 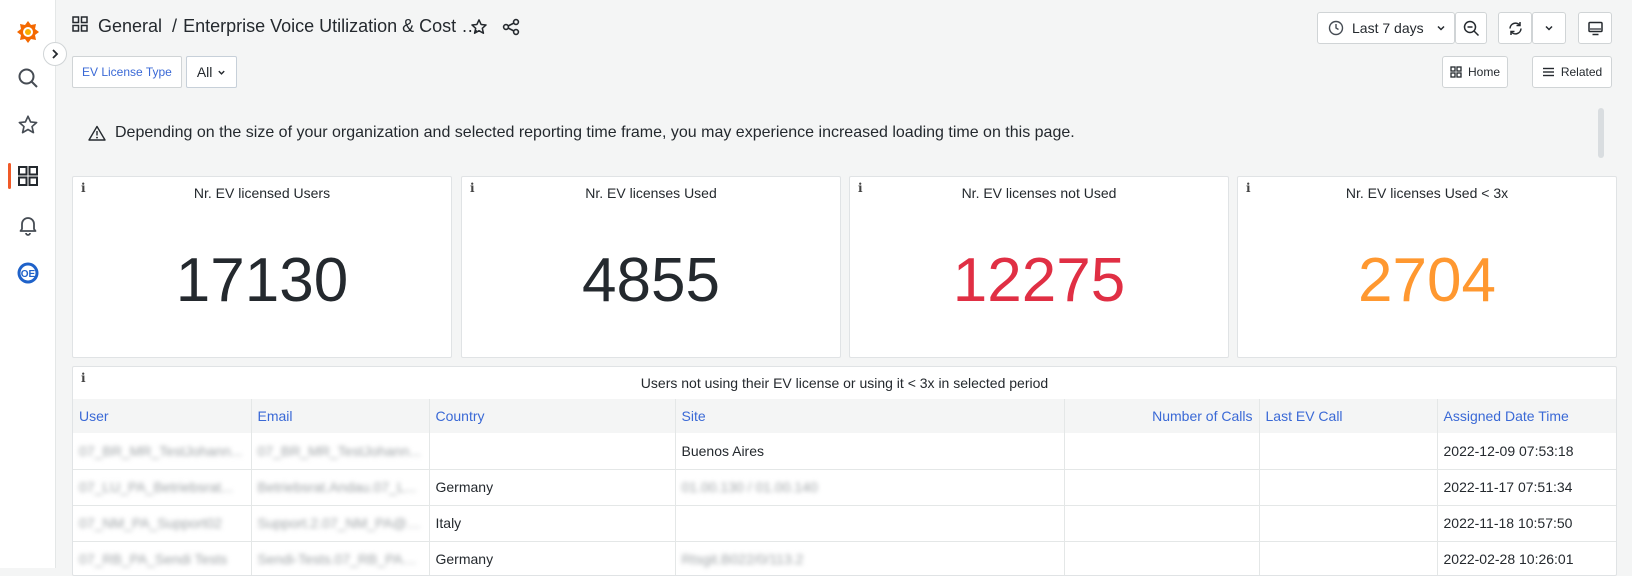 I want to click on home-link-button: Home, so click(x=1475, y=72).